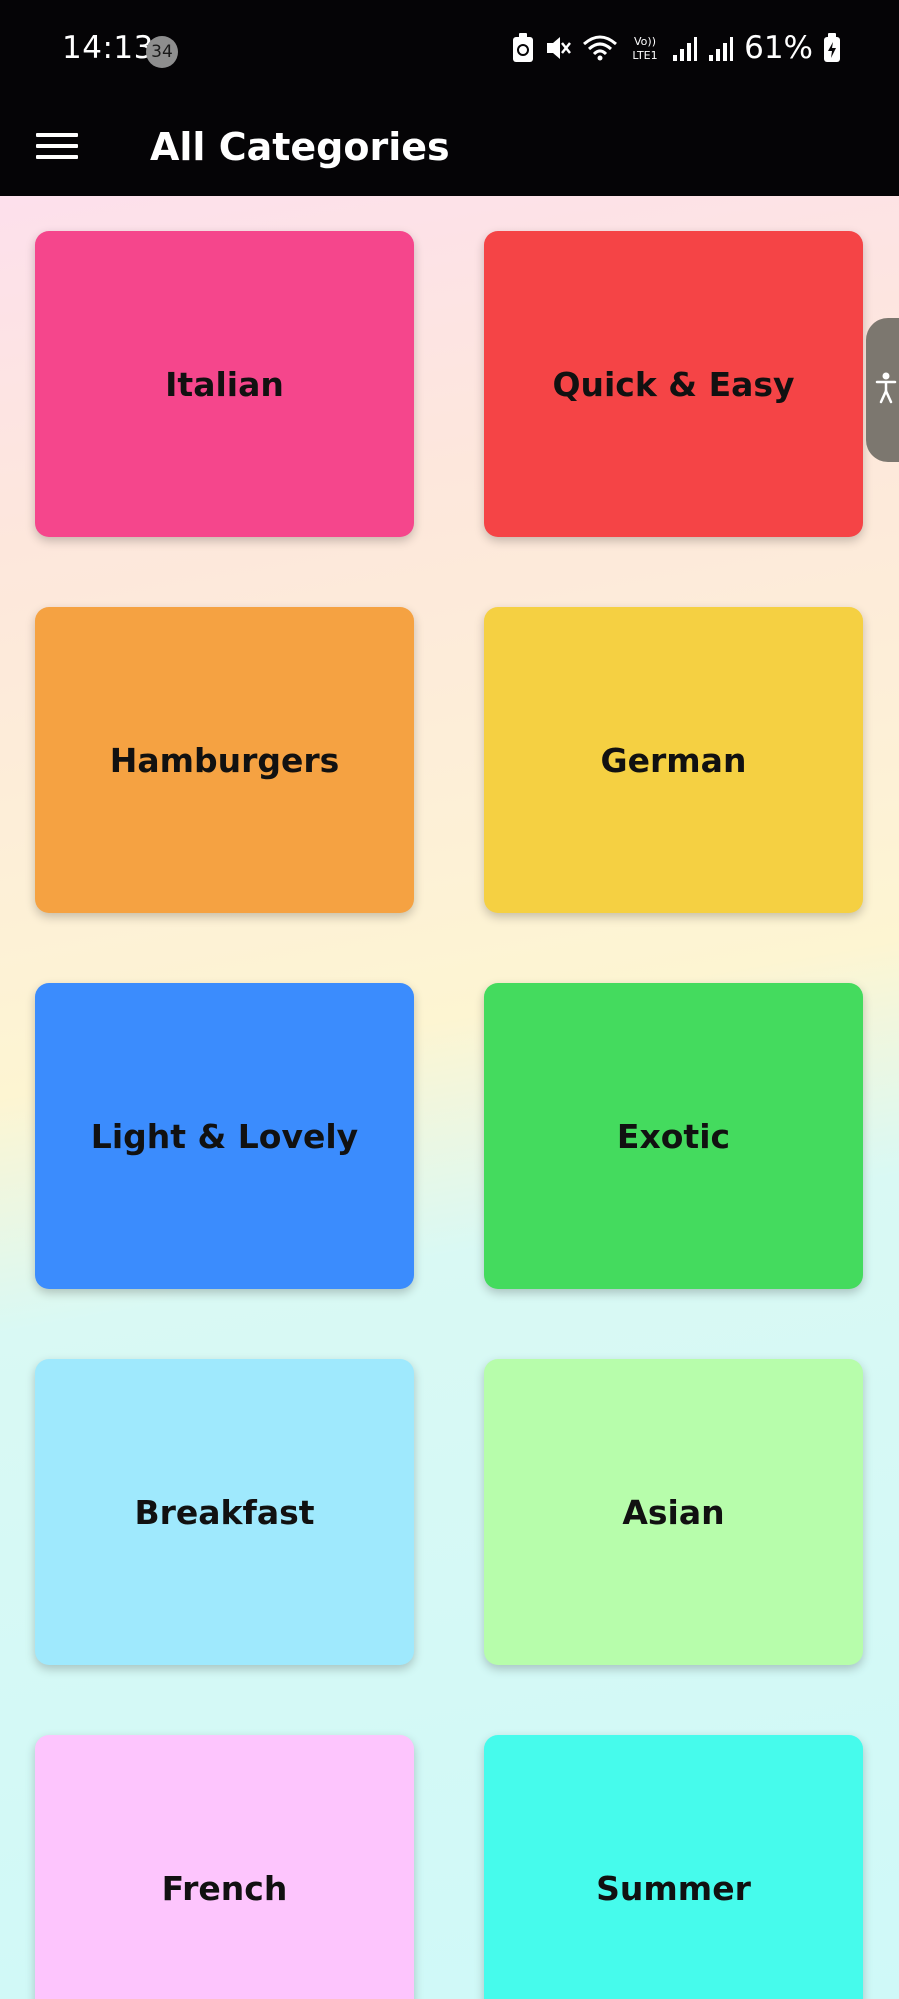 The height and width of the screenshot is (1999, 899). I want to click on category-label: Italian, so click(224, 384).